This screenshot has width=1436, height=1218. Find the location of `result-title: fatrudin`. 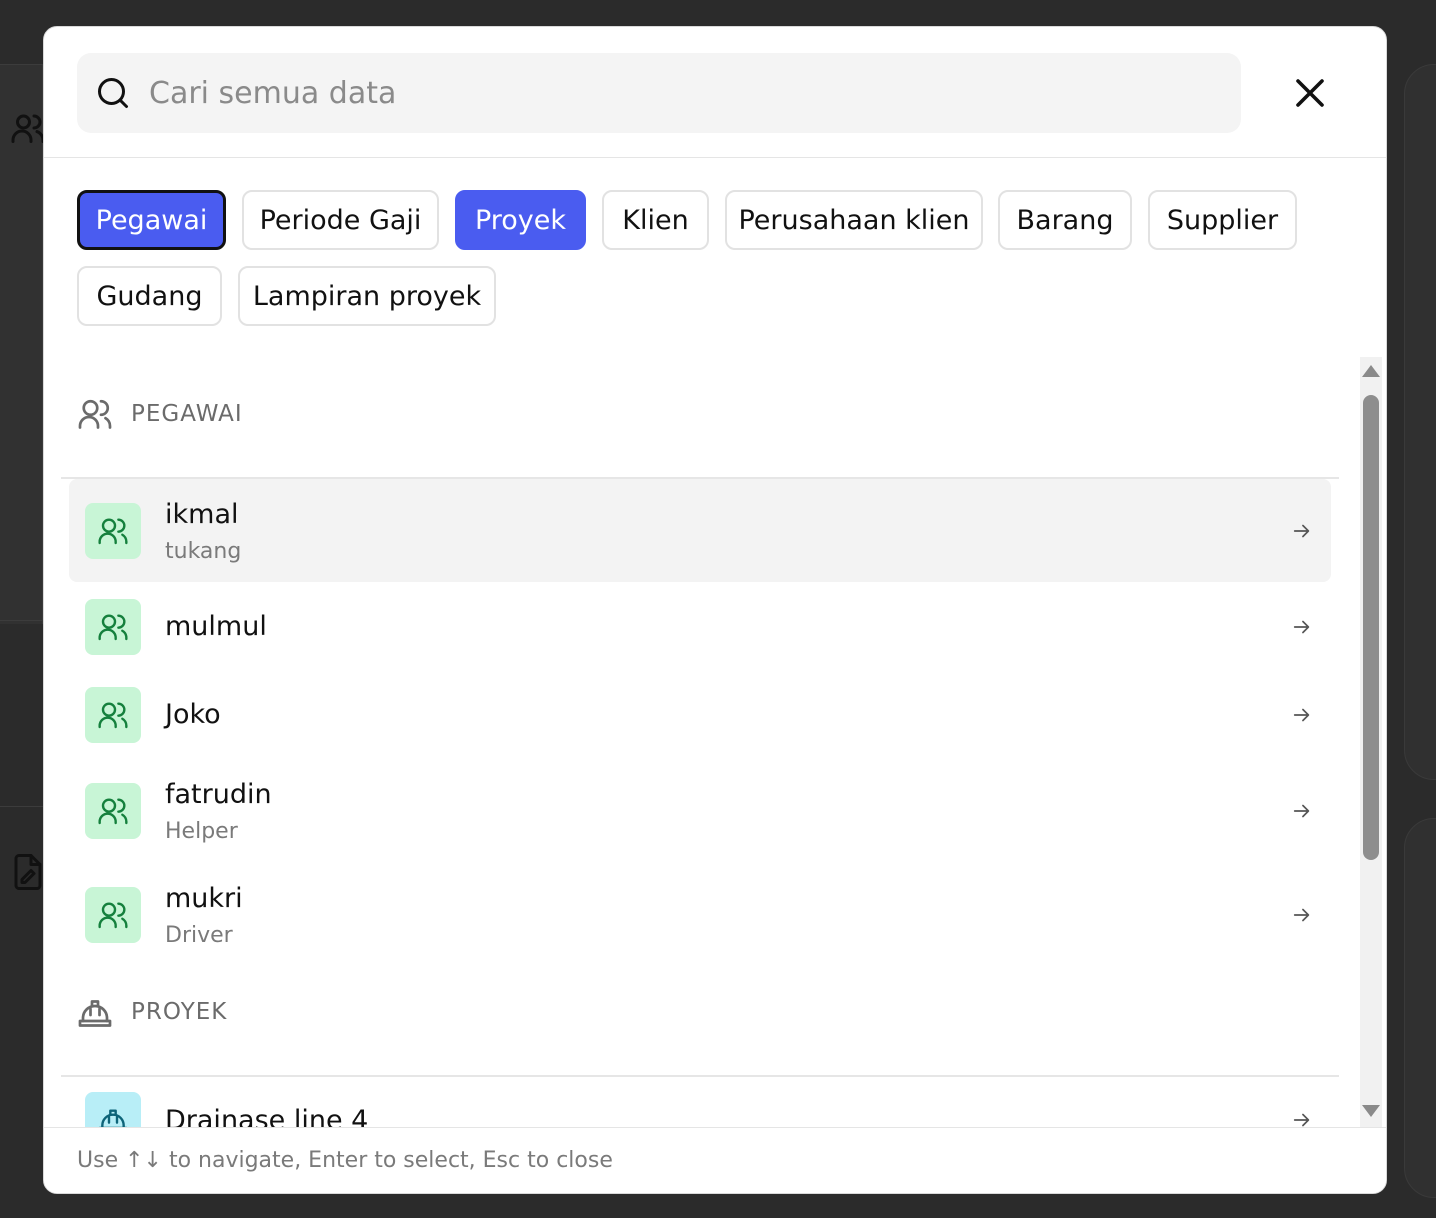

result-title: fatrudin is located at coordinates (218, 794).